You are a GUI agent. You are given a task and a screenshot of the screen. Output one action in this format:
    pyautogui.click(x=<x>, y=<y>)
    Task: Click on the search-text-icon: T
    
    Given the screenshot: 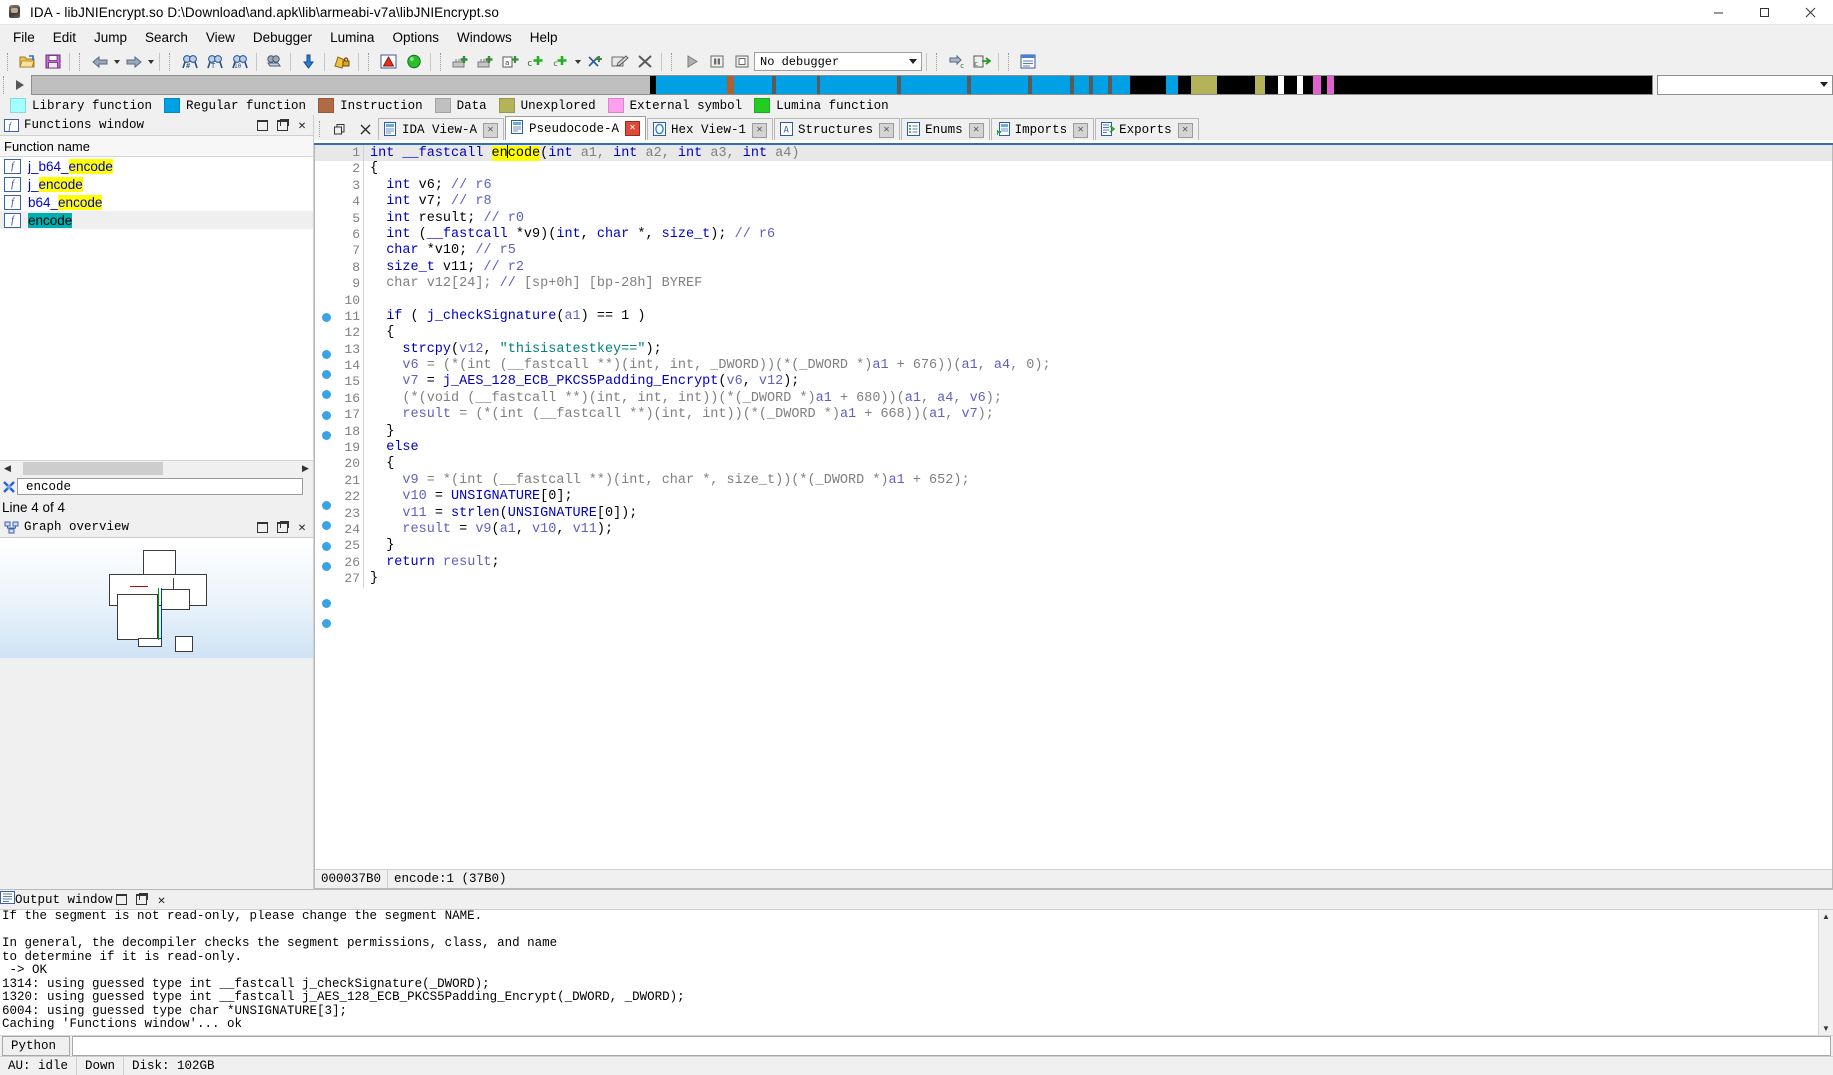 What is the action you would take?
    pyautogui.click(x=214, y=62)
    